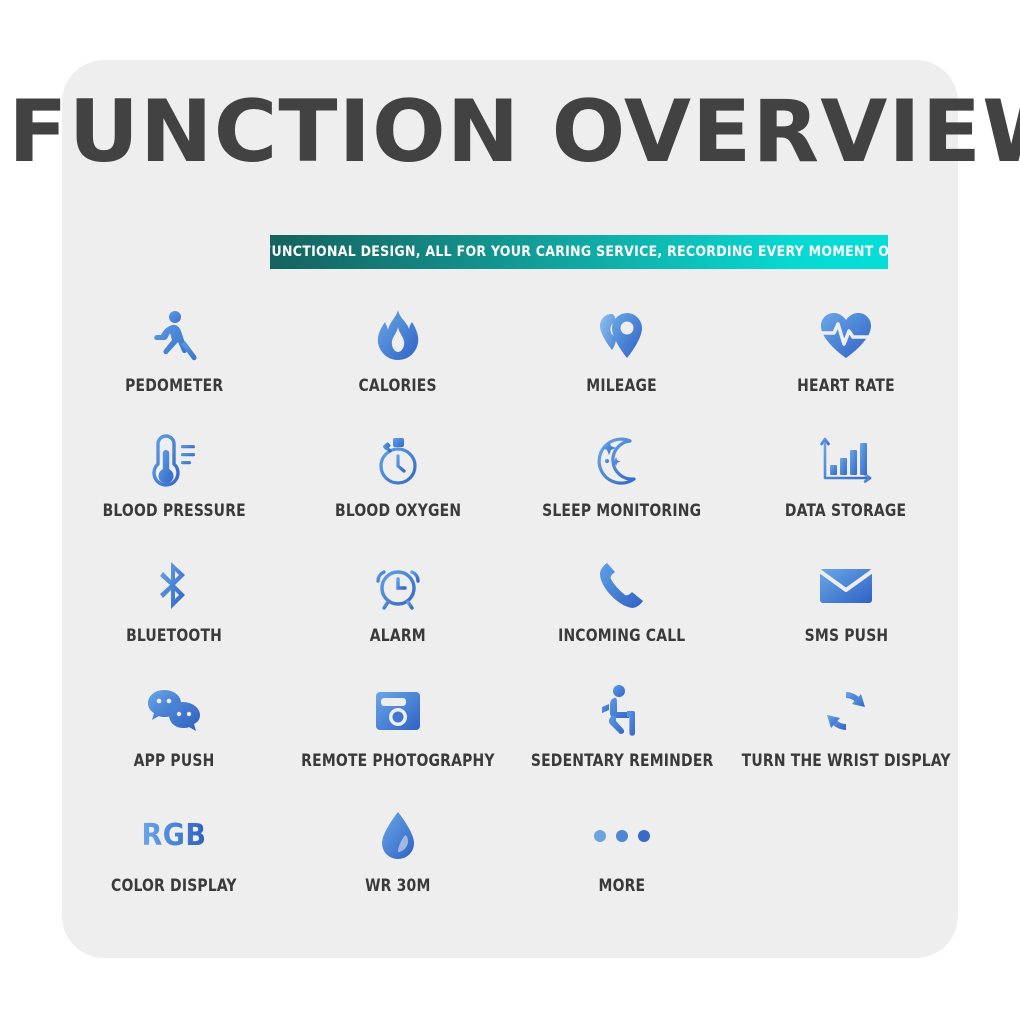 Image resolution: width=1020 pixels, height=1020 pixels. Describe the element at coordinates (174, 368) in the screenshot. I see `feature-item-pedometer: PEDOMETER` at that location.